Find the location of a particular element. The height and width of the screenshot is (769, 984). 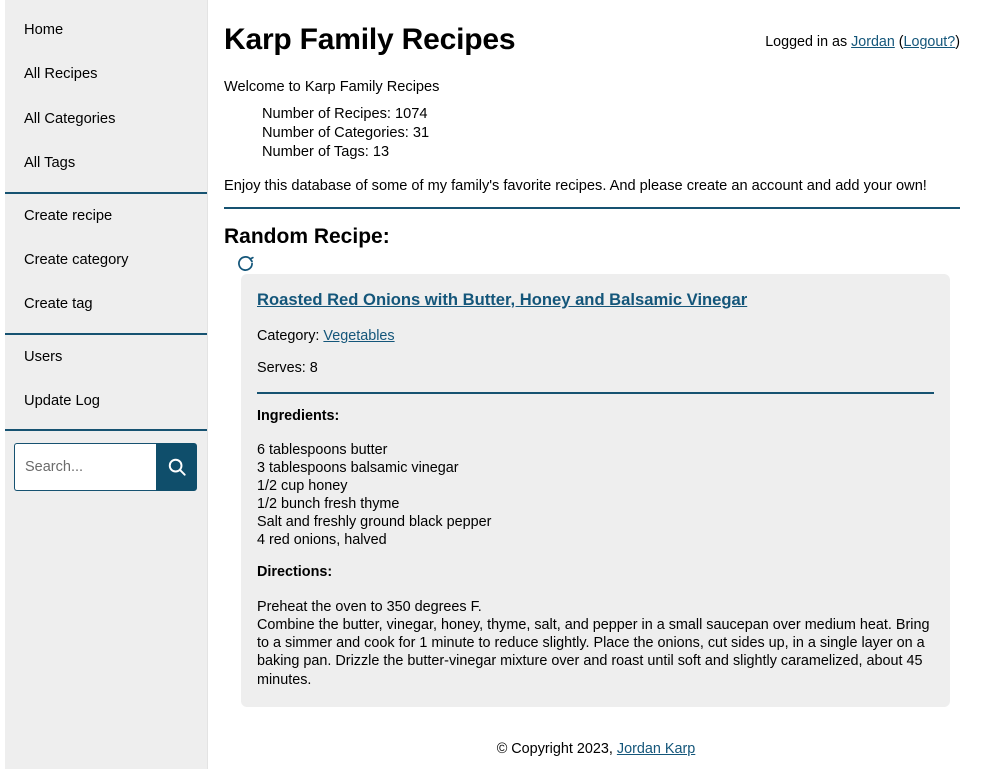

sidebar-item-create-recipe: Create recipe is located at coordinates (106, 216).